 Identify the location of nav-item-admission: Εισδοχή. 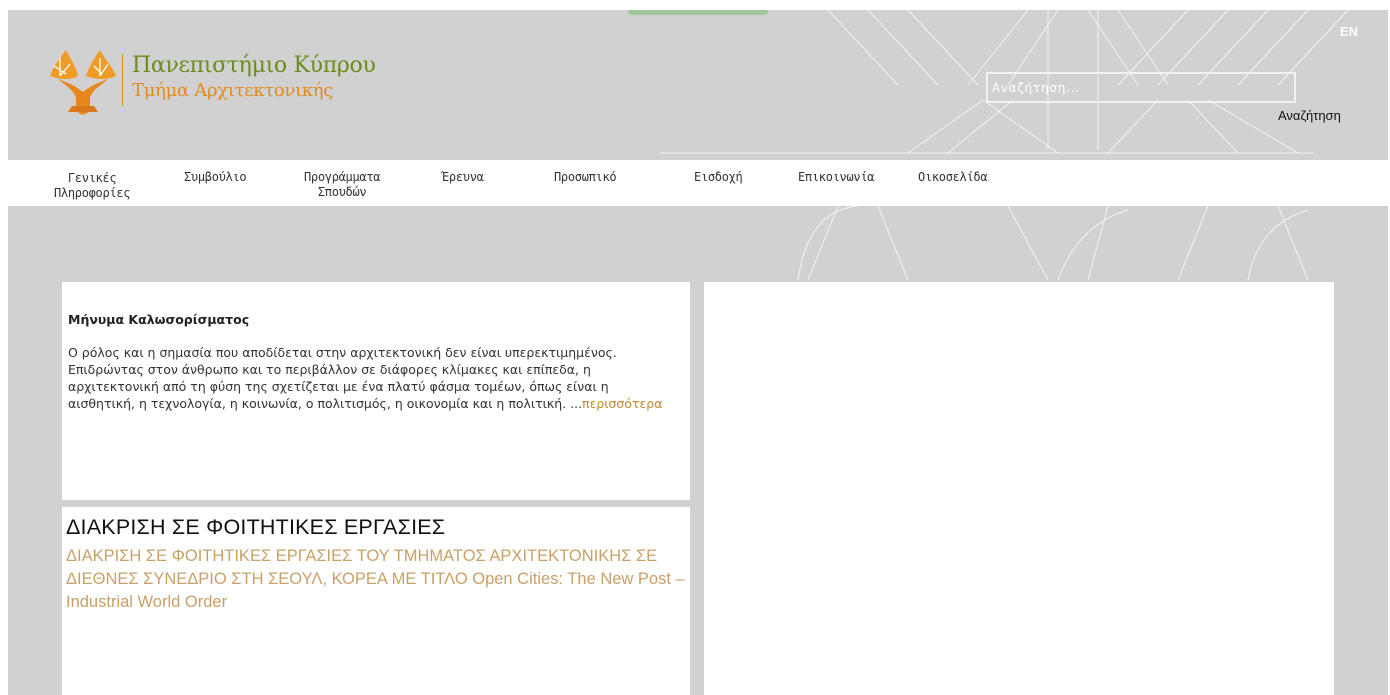
(718, 177).